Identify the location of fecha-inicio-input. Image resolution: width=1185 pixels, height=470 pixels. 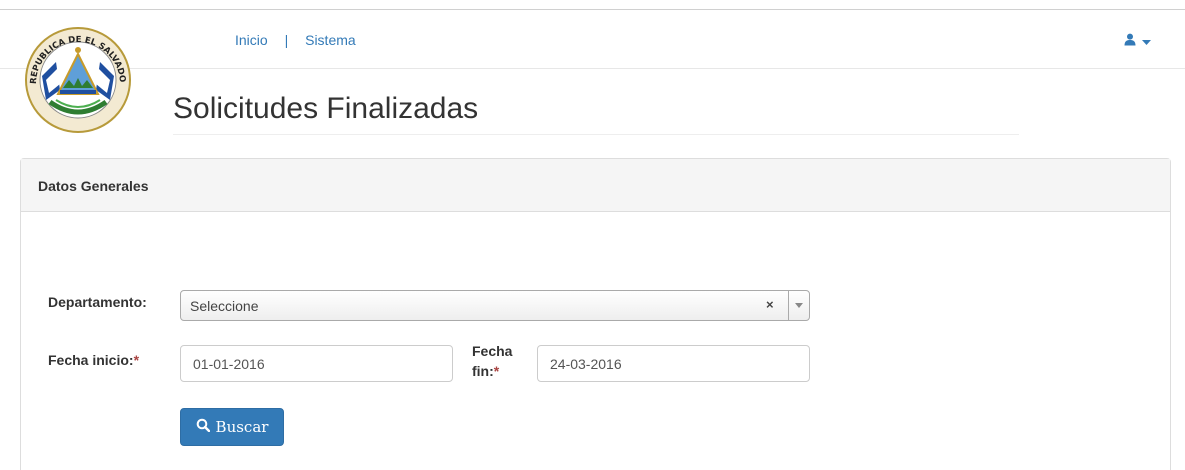
(316, 363).